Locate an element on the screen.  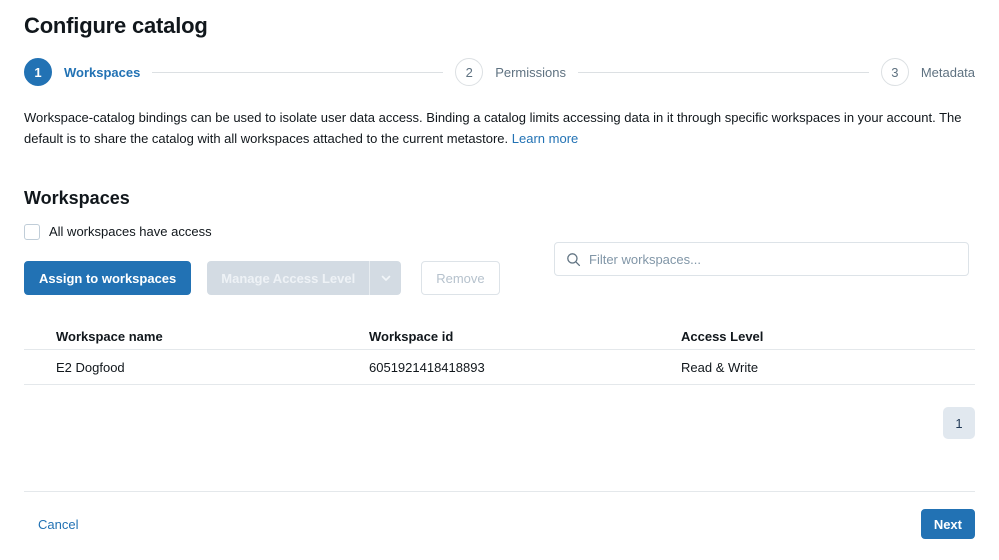
search-input is located at coordinates (778, 259).